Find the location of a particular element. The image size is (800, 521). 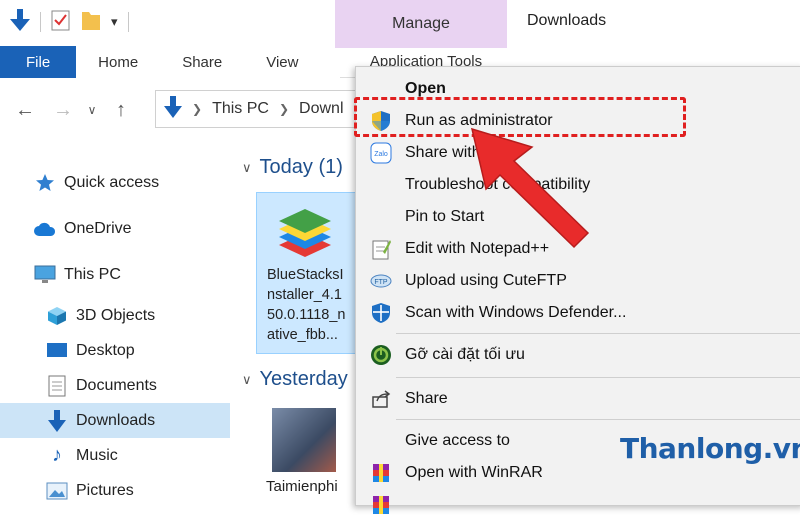

sidebar-item-3d-objects: 3D Objects is located at coordinates (115, 315).